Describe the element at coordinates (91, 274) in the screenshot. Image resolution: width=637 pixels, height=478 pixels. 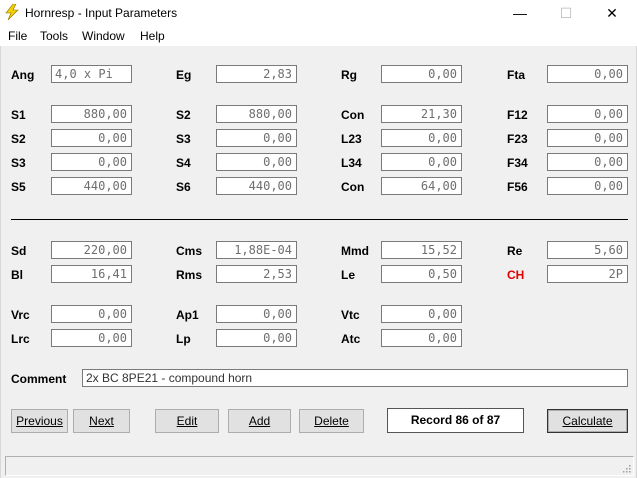
I see `field-bl: 16,41` at that location.